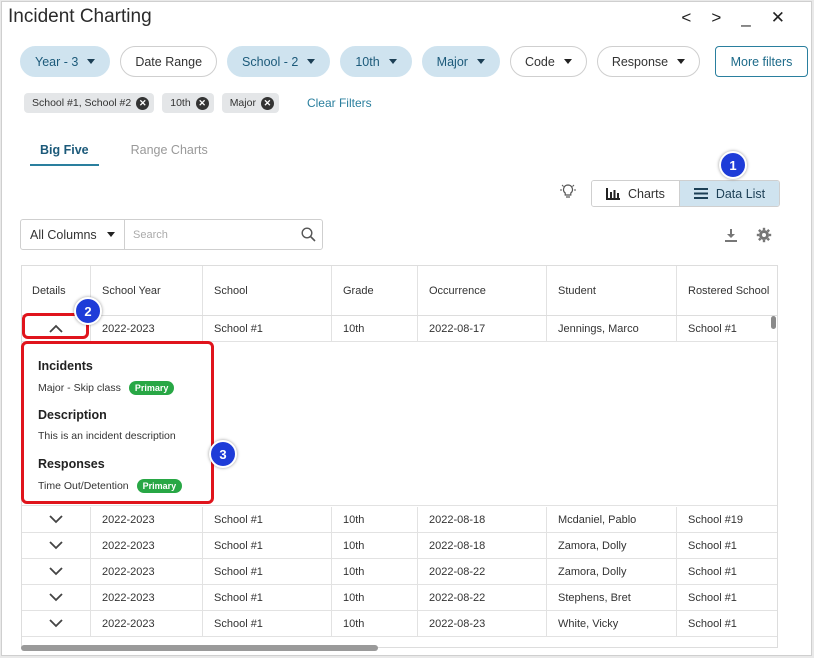  What do you see at coordinates (716, 18) in the screenshot?
I see `forward-arrow-icon: >` at bounding box center [716, 18].